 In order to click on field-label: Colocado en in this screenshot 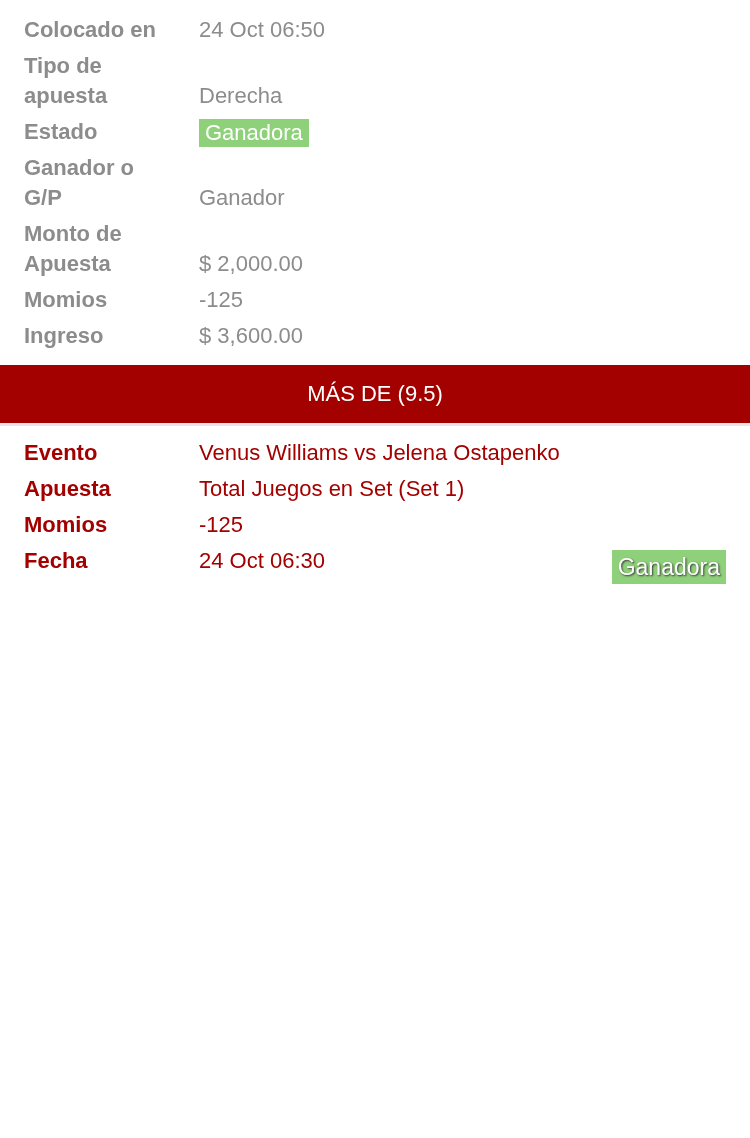, I will do `click(90, 30)`.